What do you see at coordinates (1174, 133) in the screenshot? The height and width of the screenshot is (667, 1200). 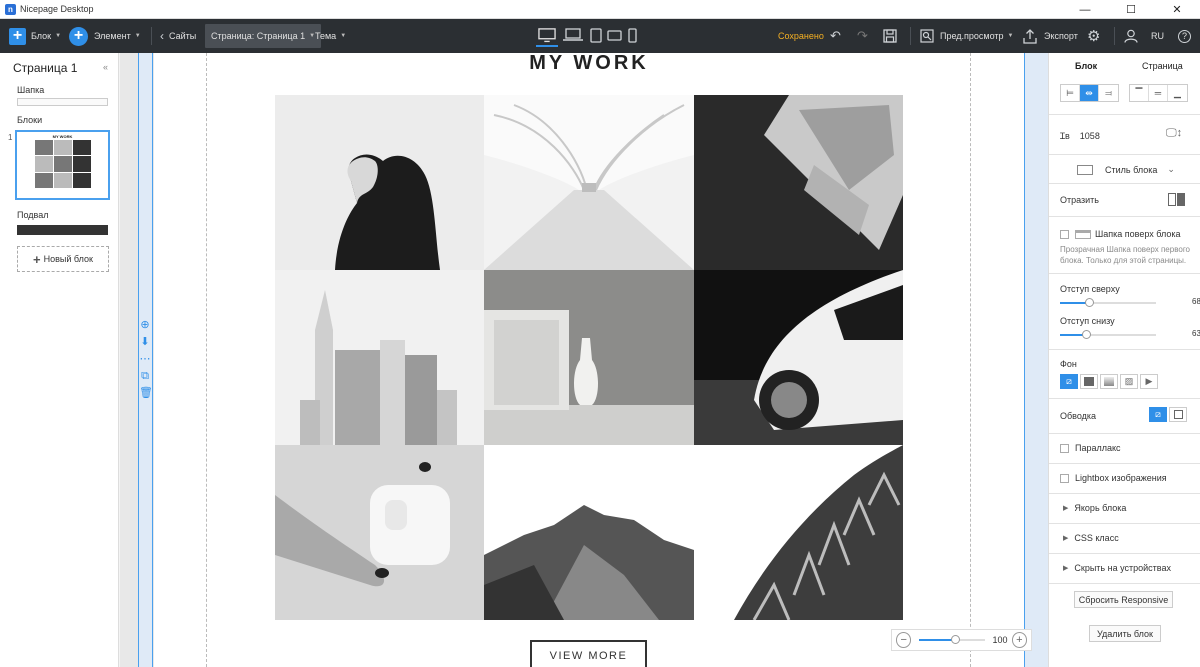 I see `monitor-resize-icon: 🖵↕` at bounding box center [1174, 133].